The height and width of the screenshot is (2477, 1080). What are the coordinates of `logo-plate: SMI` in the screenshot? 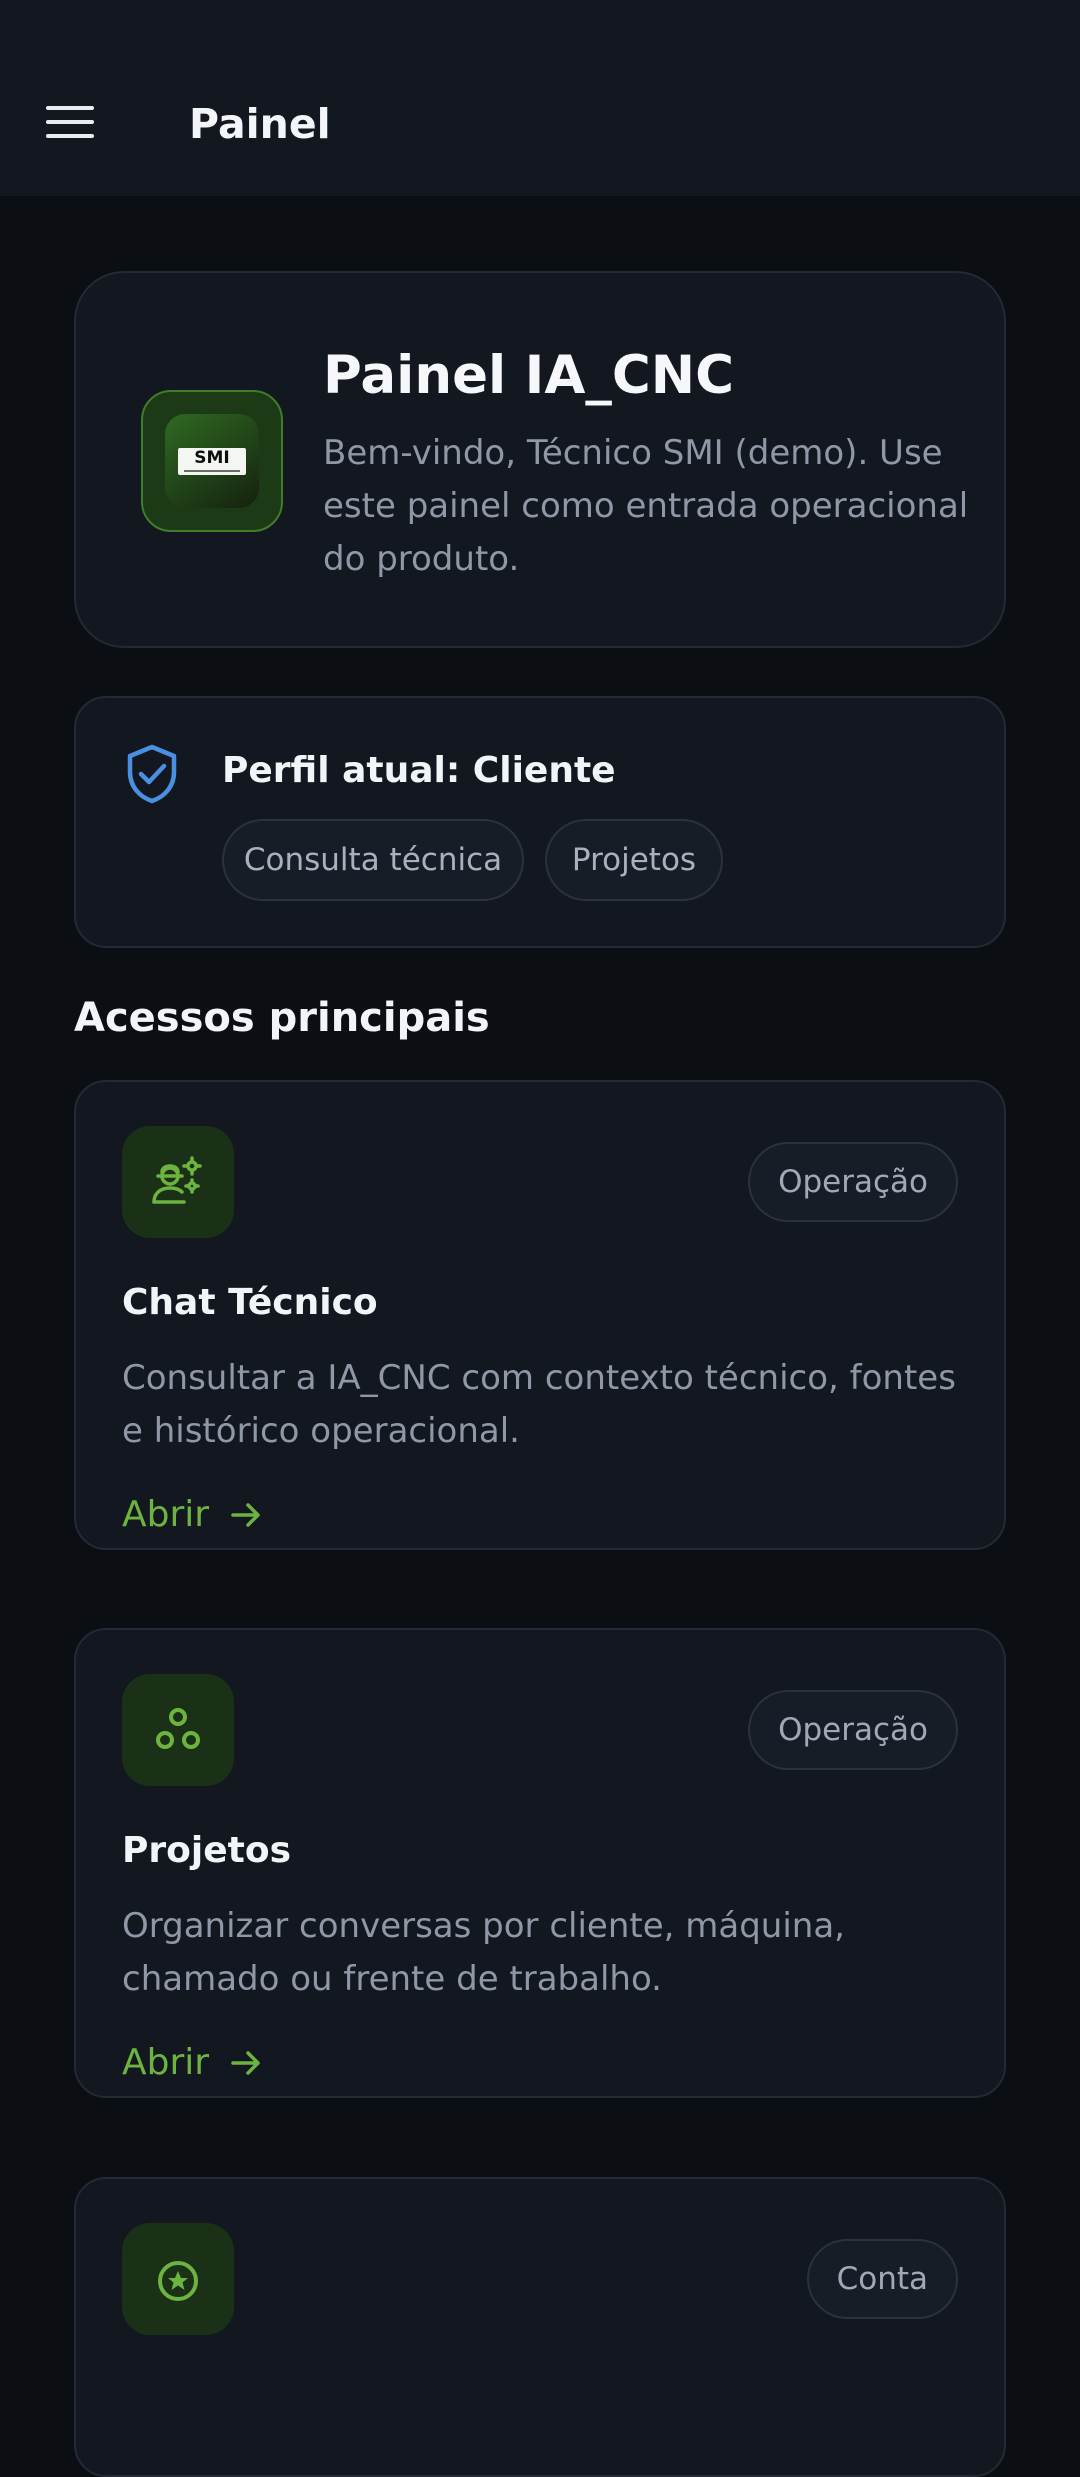 It's located at (212, 461).